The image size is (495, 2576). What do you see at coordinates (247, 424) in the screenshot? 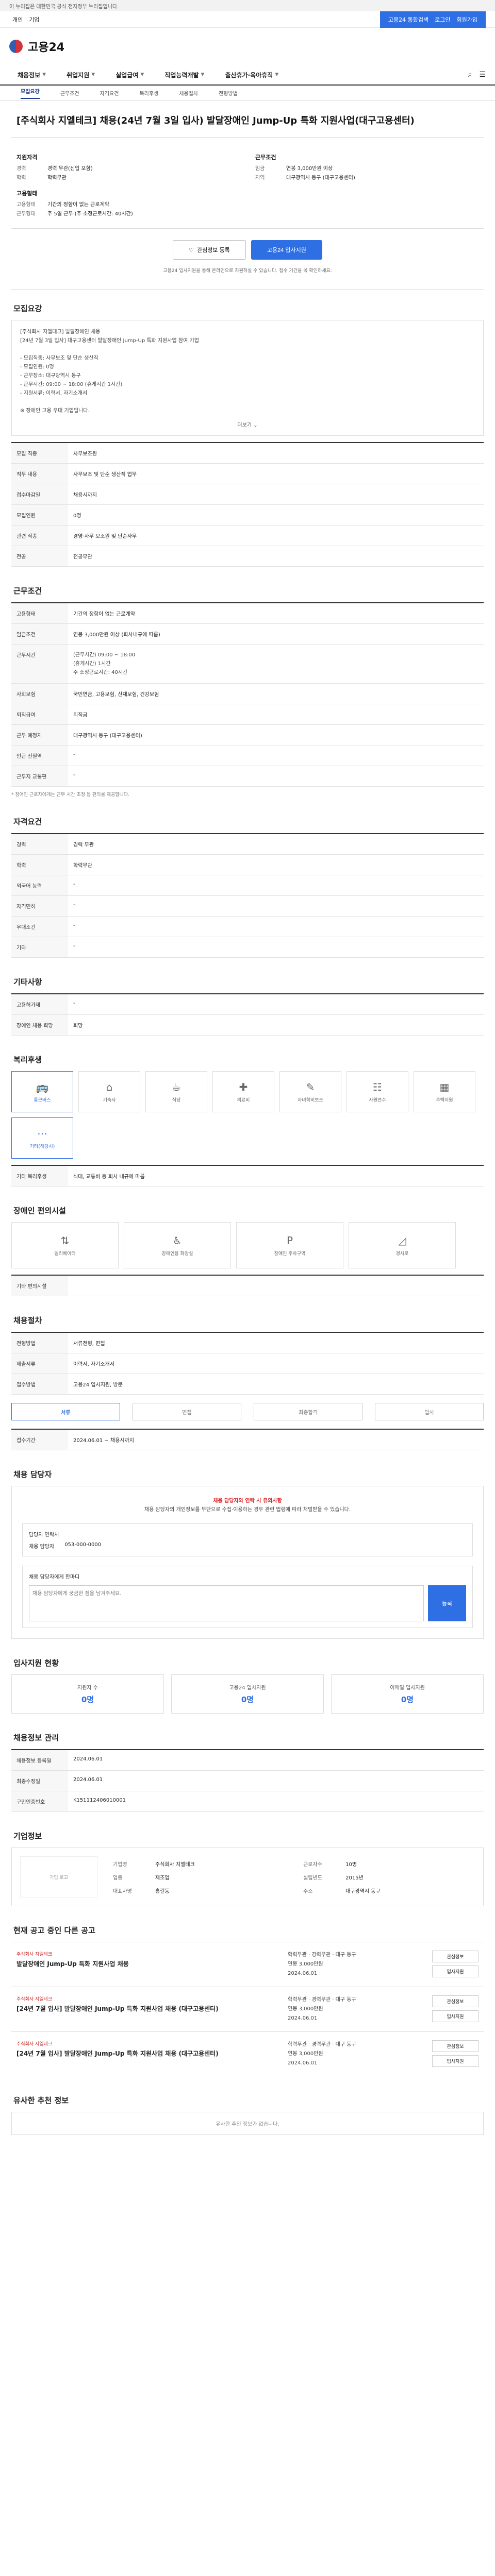
I see `more-button: 더보기 ⌄` at bounding box center [247, 424].